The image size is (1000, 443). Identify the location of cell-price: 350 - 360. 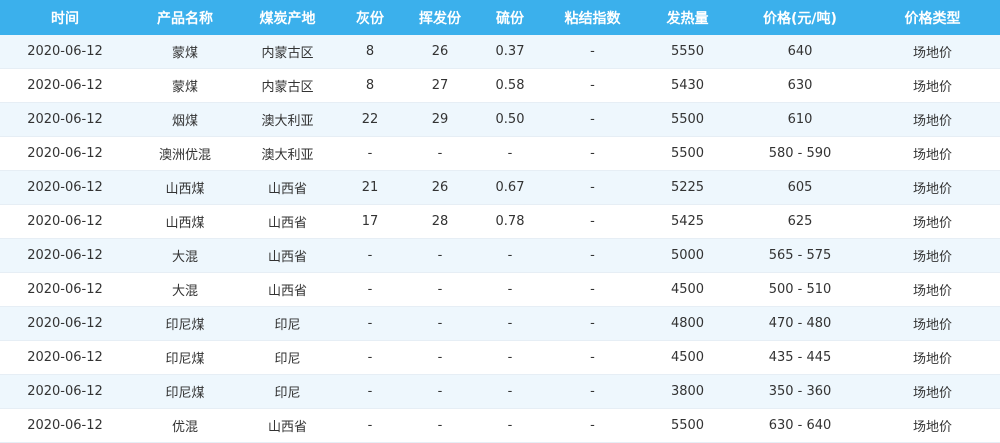
(800, 391).